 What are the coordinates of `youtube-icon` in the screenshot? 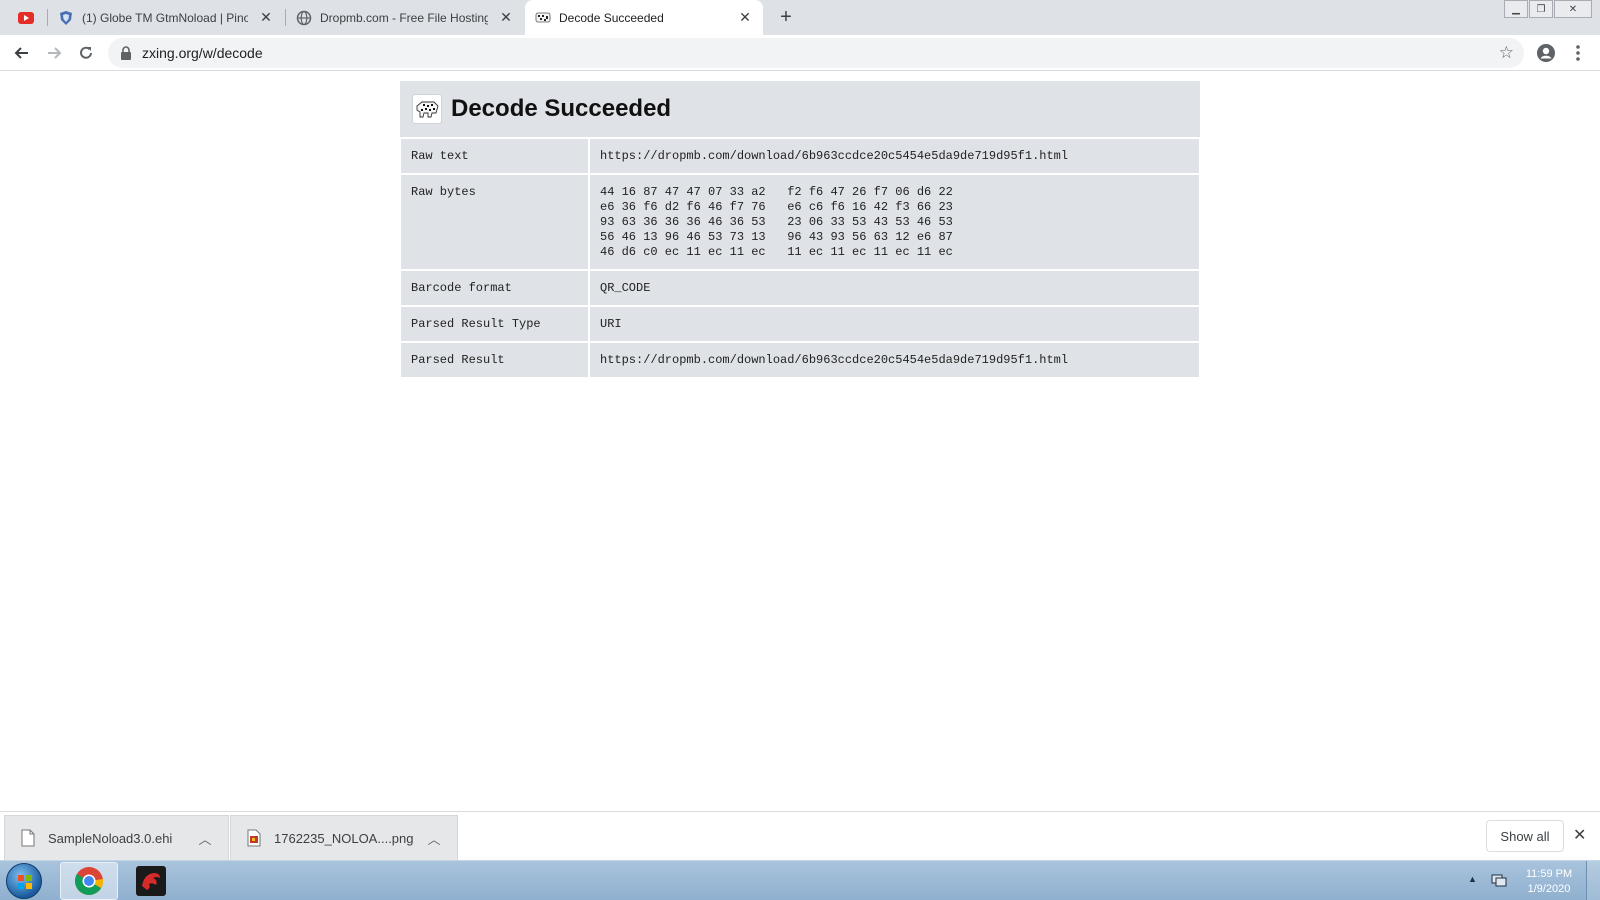 It's located at (26, 18).